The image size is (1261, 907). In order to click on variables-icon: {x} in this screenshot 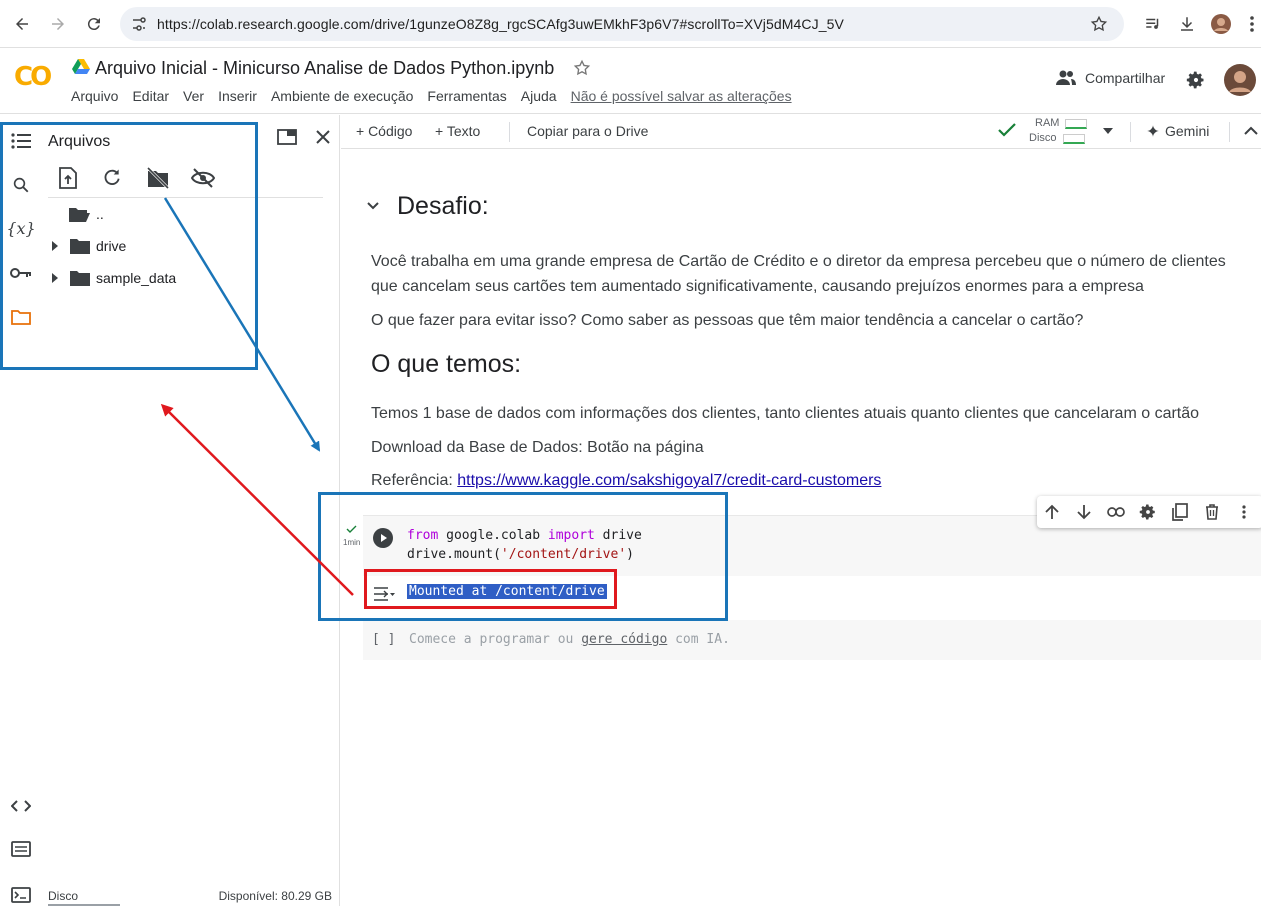, I will do `click(20, 228)`.